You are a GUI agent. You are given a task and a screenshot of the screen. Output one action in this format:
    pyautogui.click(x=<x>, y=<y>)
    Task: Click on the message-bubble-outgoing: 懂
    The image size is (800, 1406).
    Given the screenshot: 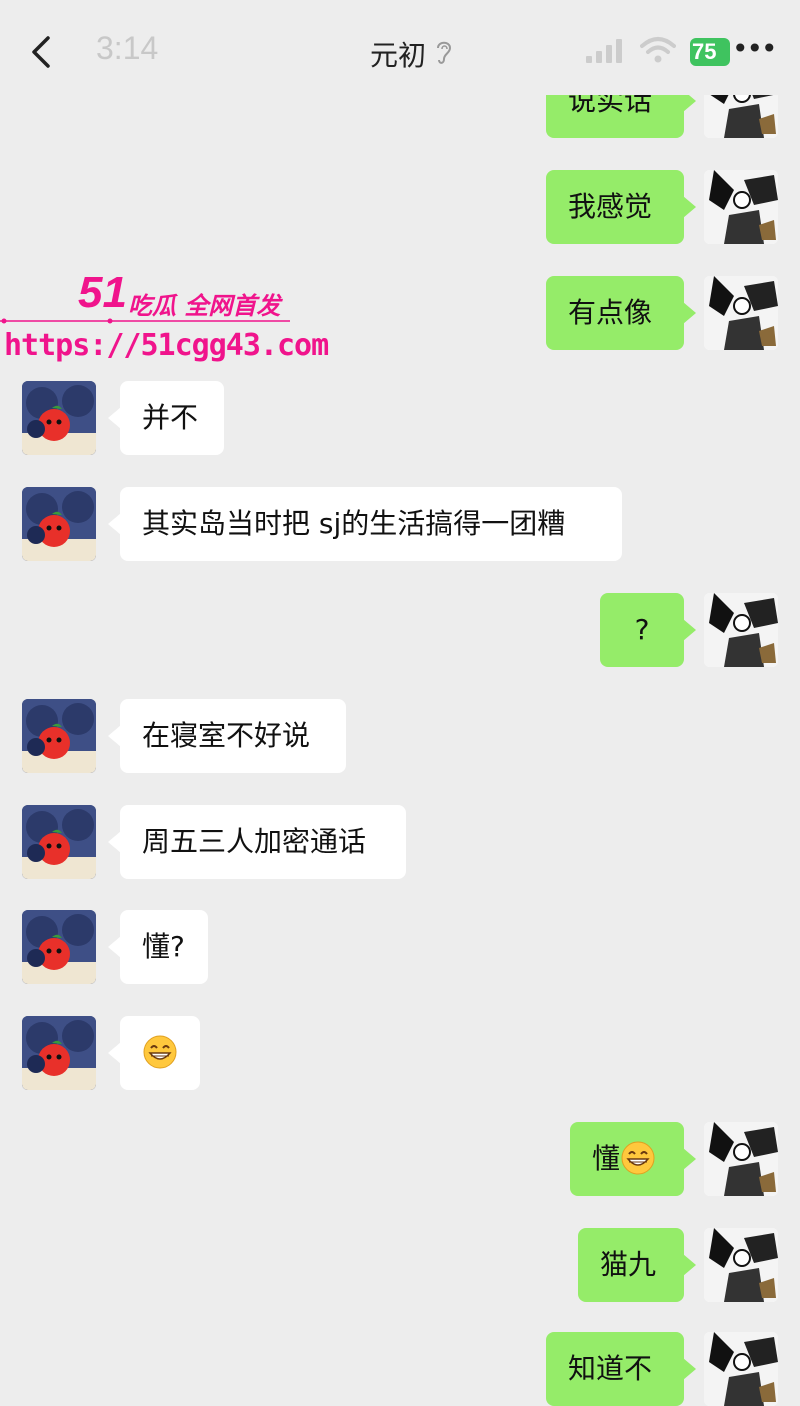 What is the action you would take?
    pyautogui.click(x=633, y=1159)
    